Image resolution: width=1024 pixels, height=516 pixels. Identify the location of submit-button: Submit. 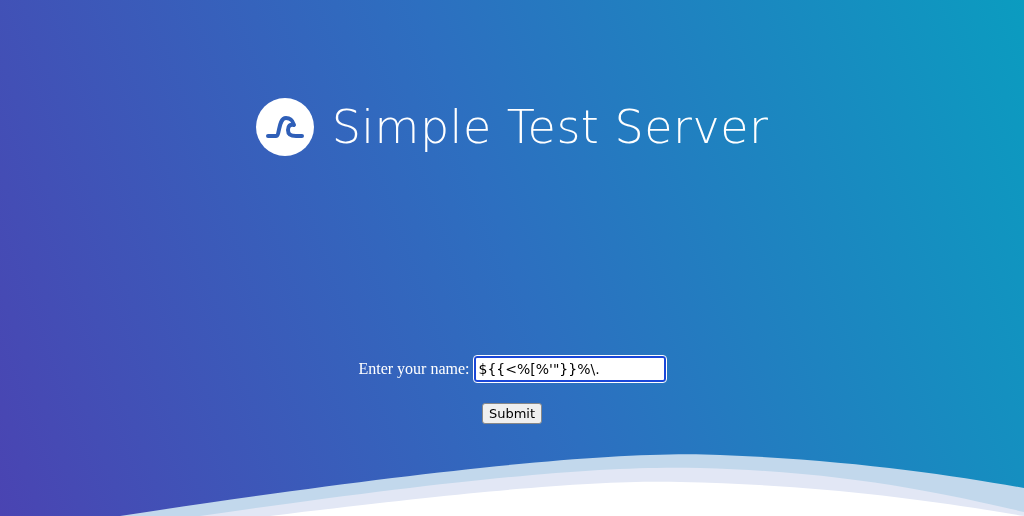
(512, 413).